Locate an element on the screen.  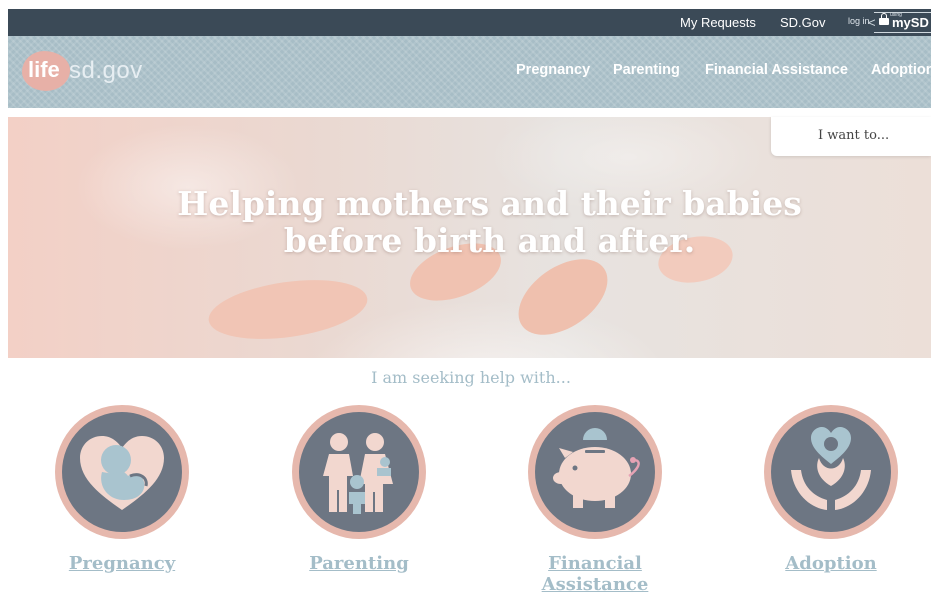
adoption-link: Adoption is located at coordinates (831, 563).